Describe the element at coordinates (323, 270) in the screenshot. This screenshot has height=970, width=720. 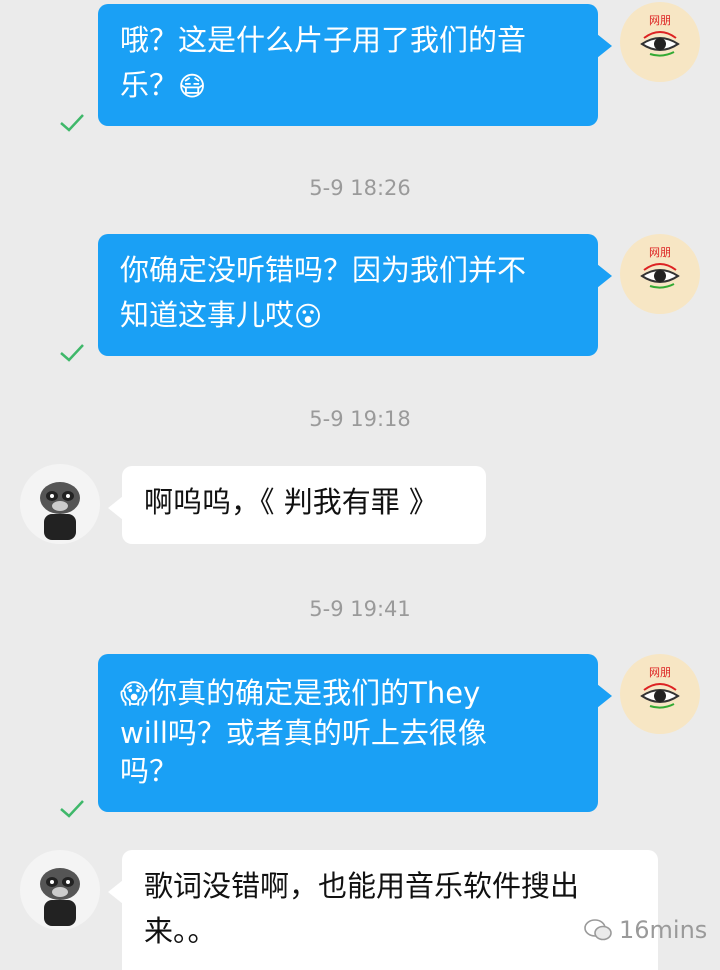
I see `message-text-line: 你确定没听错吗？因为我们并不` at that location.